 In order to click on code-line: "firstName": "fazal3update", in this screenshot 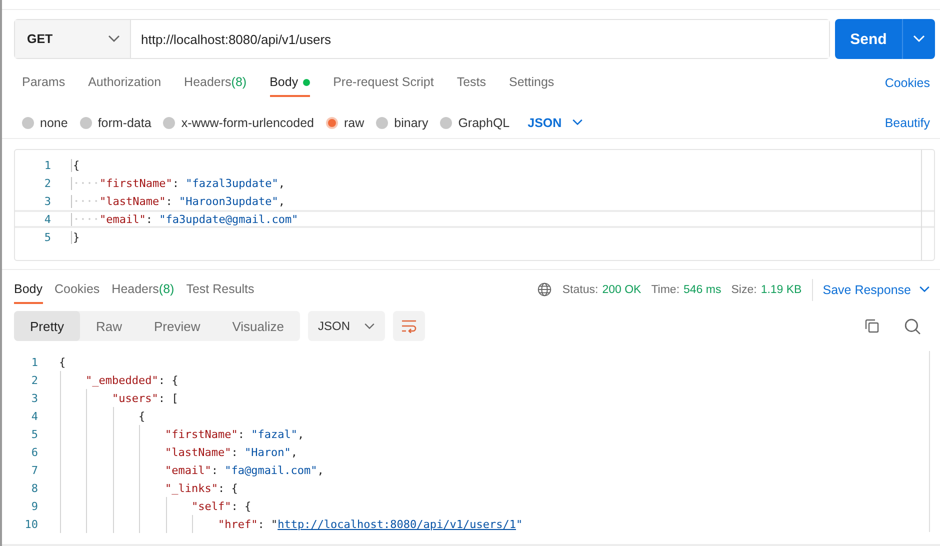, I will do `click(178, 183)`.